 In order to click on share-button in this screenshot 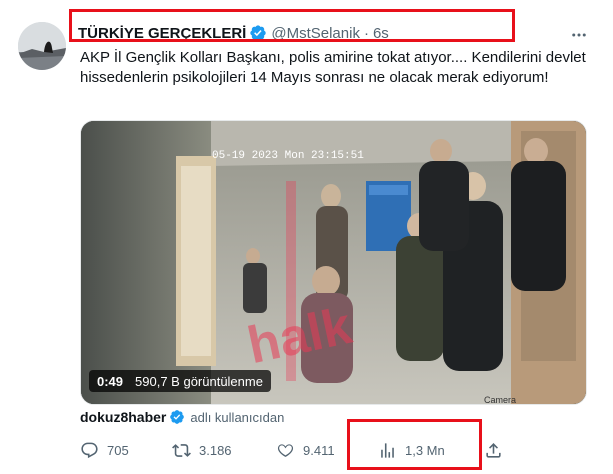, I will do `click(493, 450)`.